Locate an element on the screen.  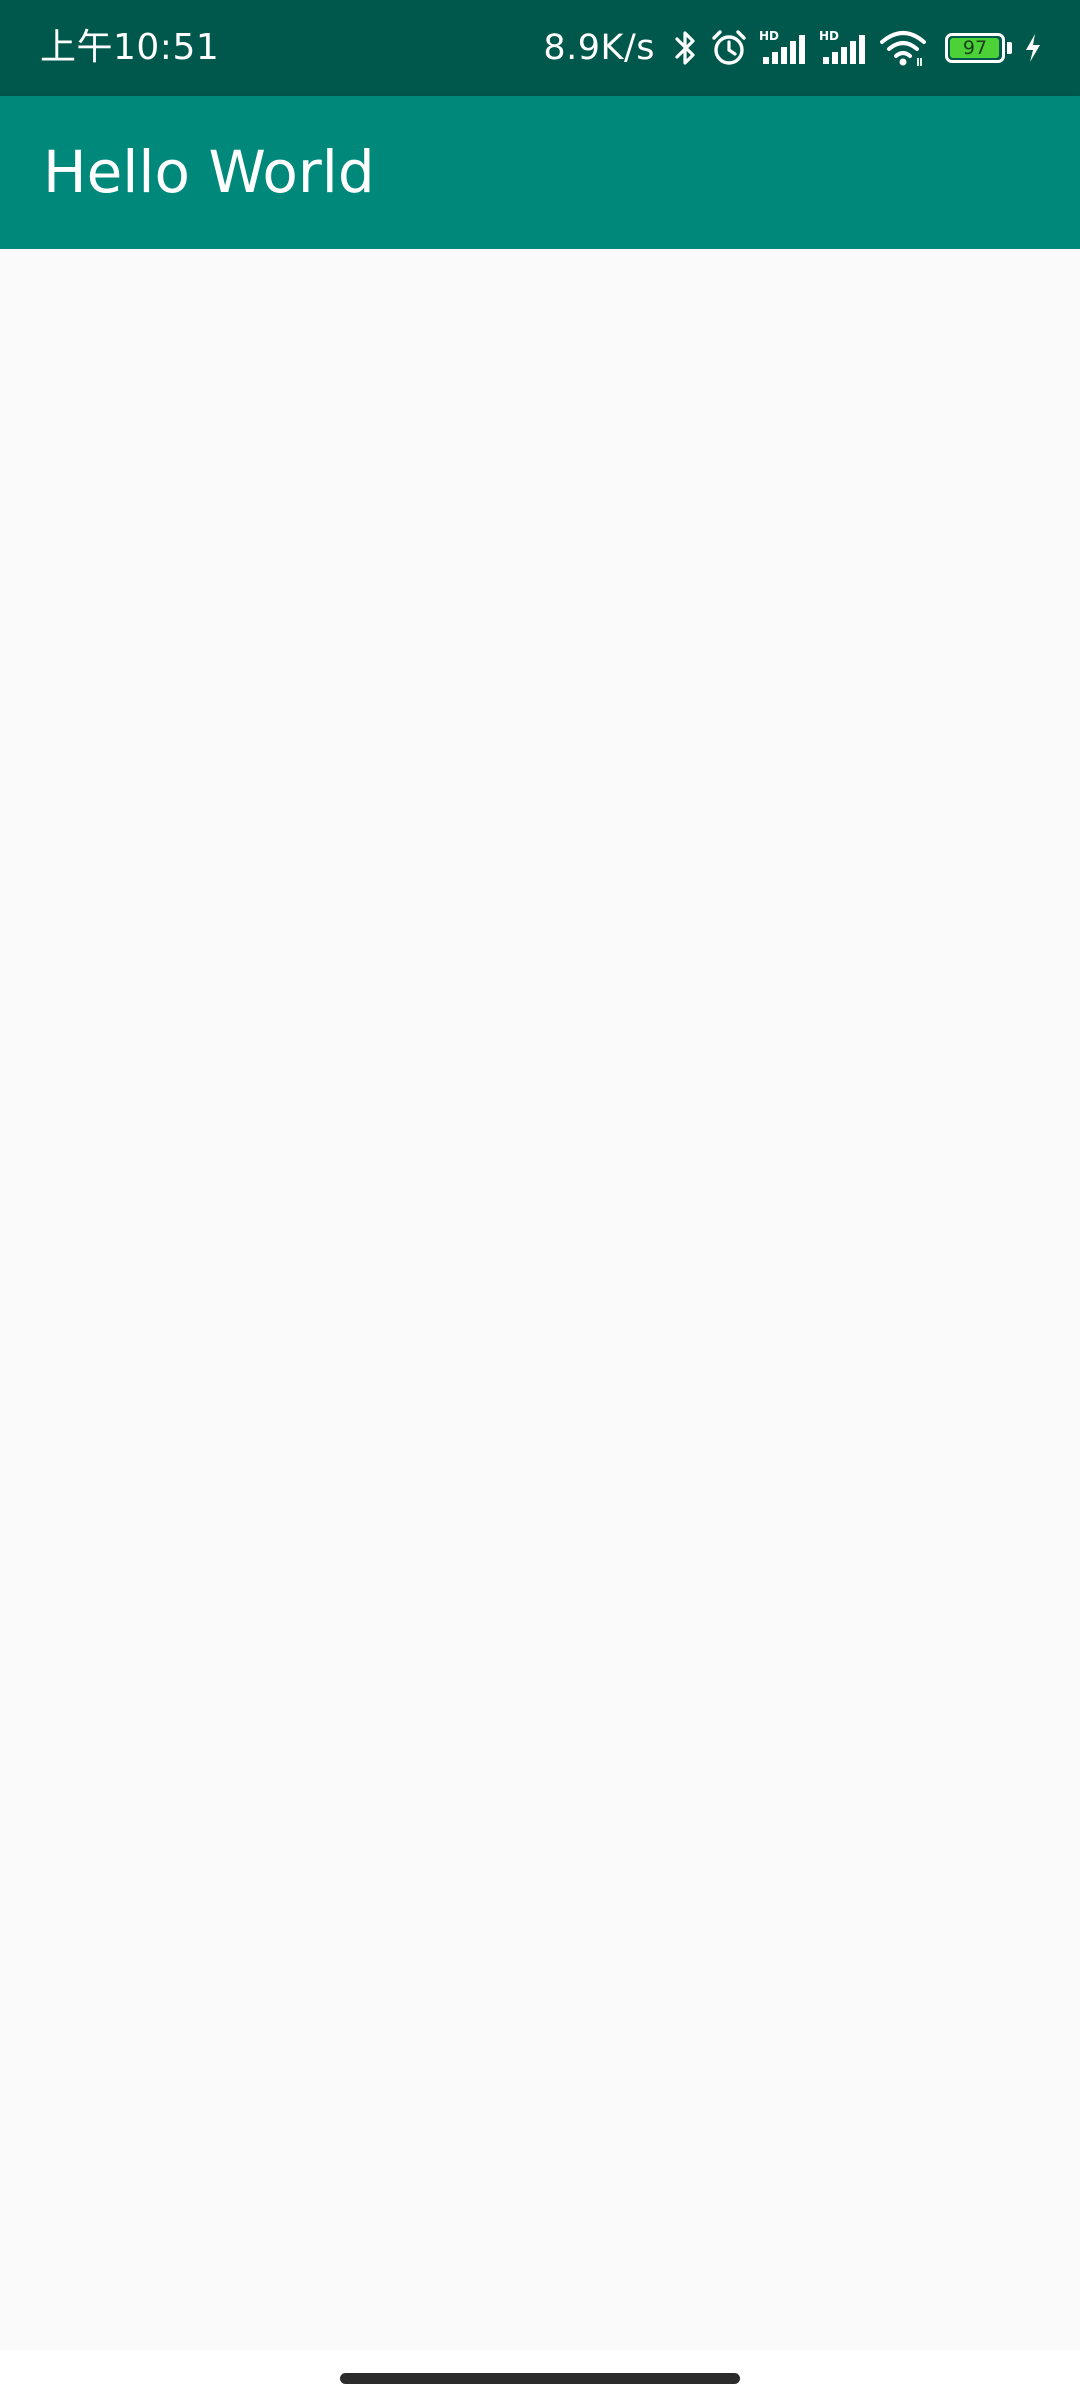
navigation-bar is located at coordinates (540, 2375).